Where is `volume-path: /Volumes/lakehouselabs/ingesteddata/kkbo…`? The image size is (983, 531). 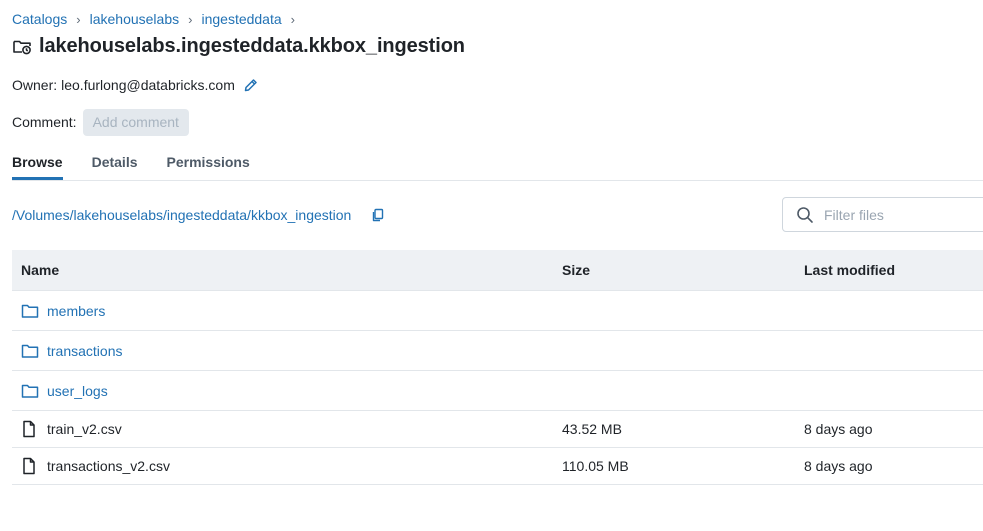
volume-path: /Volumes/lakehouselabs/ingesteddata/kkbo… is located at coordinates (181, 215).